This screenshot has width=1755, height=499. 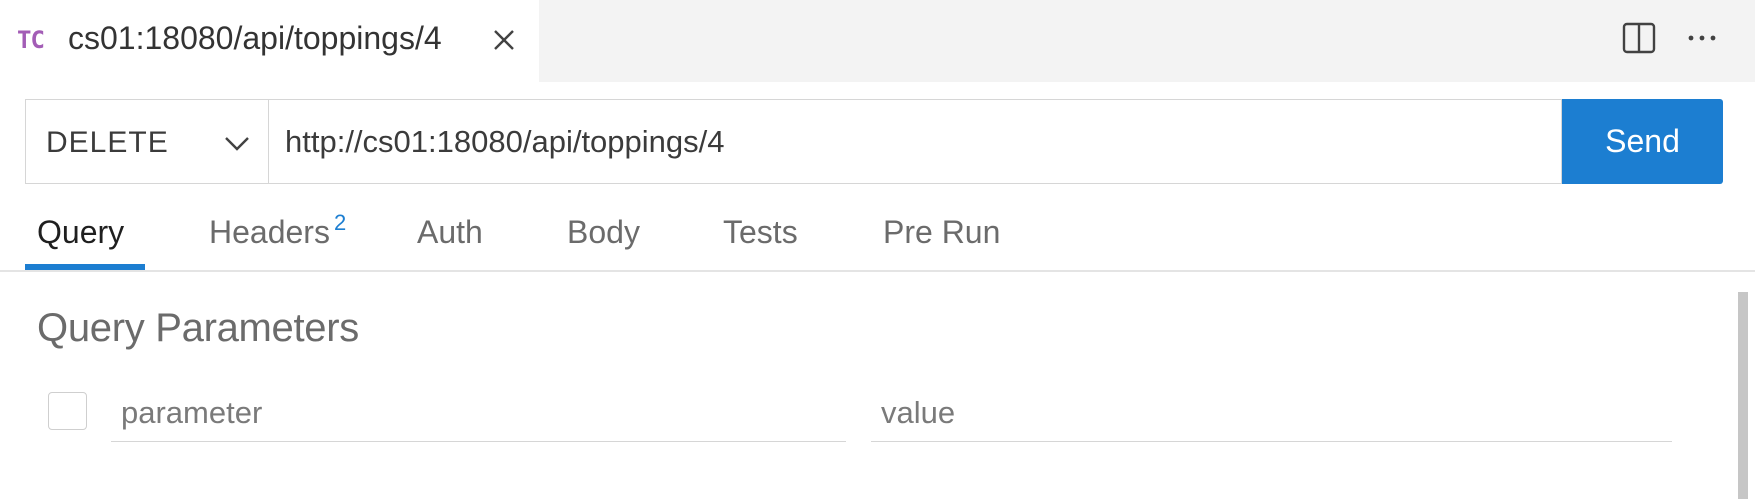 I want to click on method-select-value: DELETE, so click(x=107, y=142).